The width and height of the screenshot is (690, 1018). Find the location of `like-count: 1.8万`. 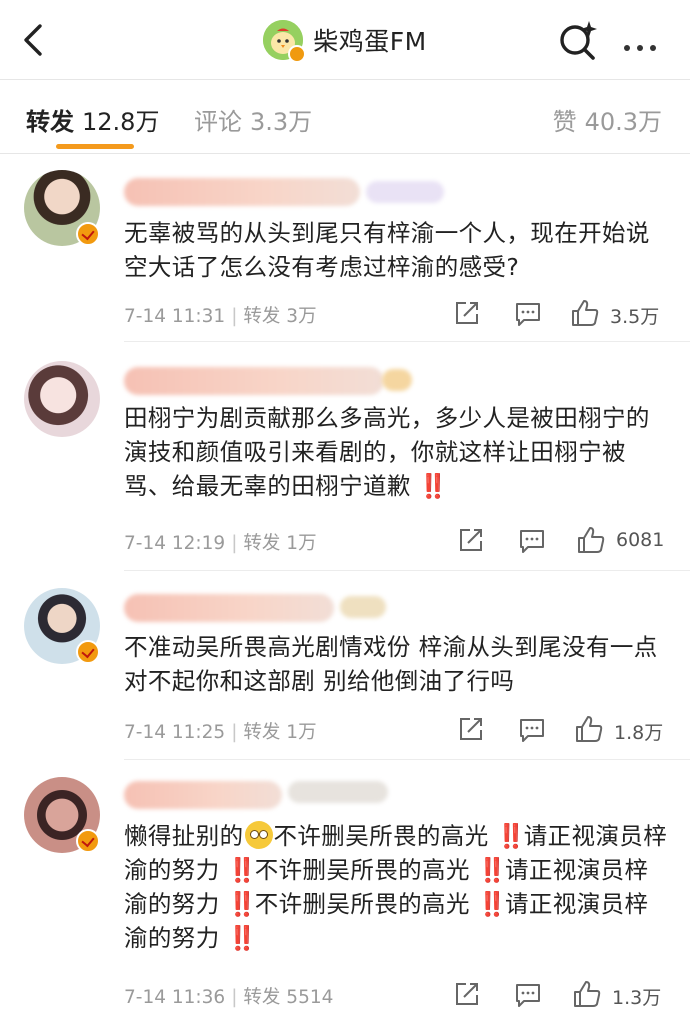

like-count: 1.8万 is located at coordinates (639, 733).